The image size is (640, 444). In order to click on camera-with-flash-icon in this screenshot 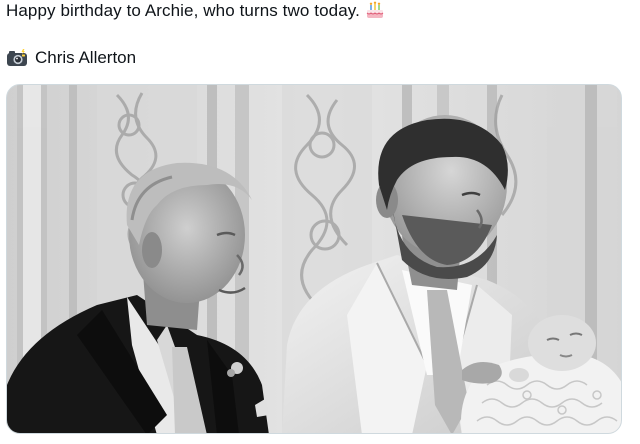, I will do `click(17, 57)`.